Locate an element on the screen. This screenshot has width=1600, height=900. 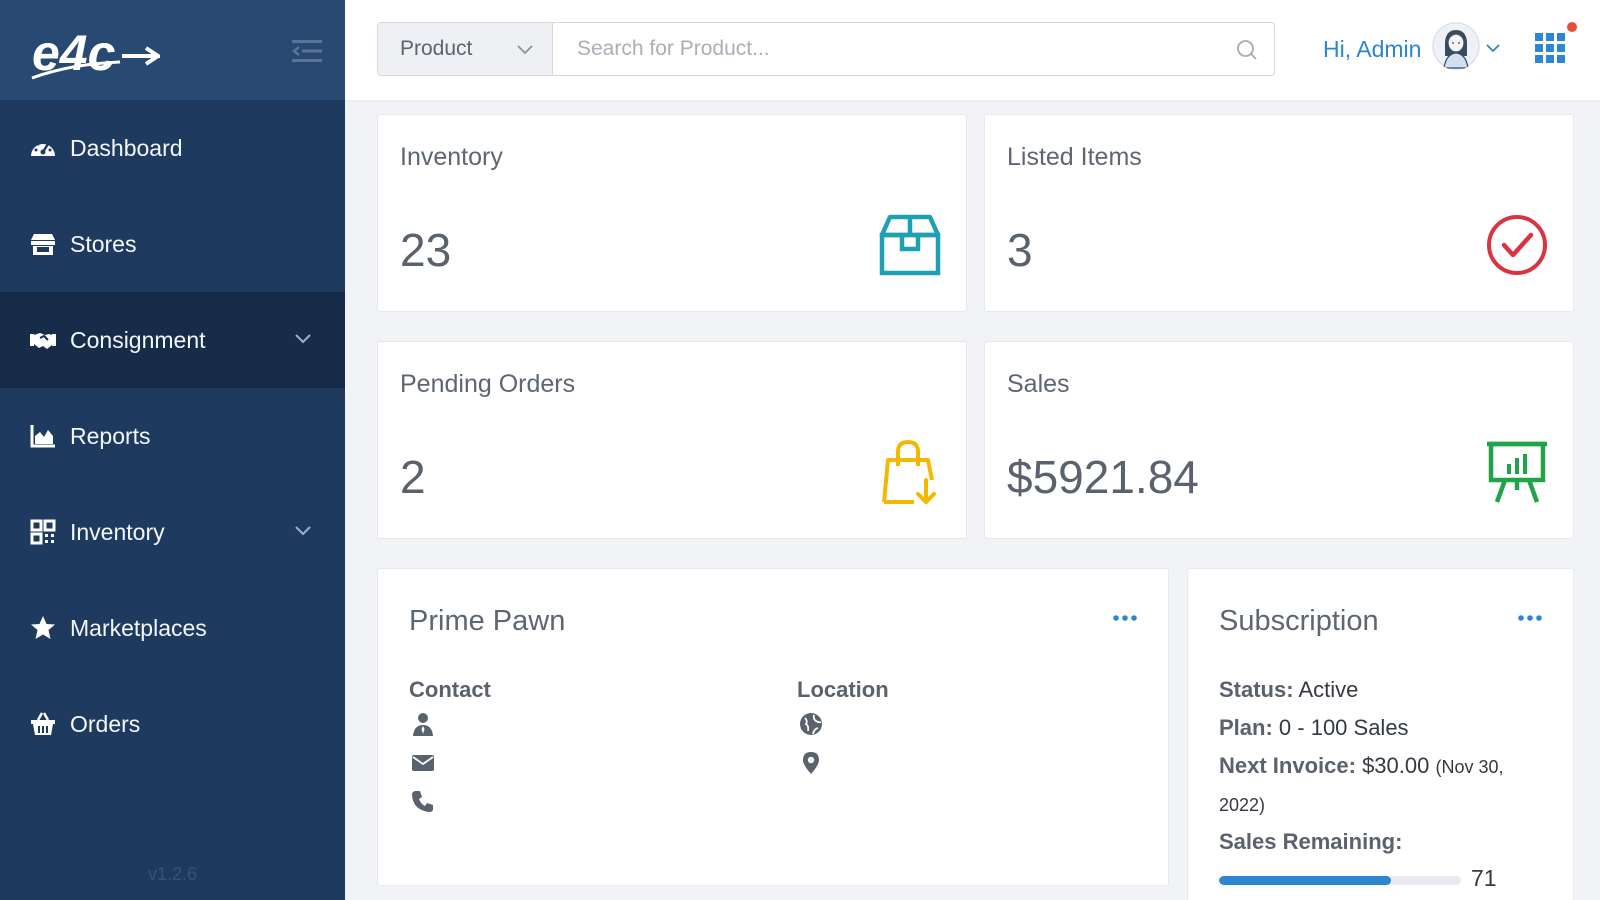
listed-items-card: Listed Items 3 is located at coordinates (1279, 213).